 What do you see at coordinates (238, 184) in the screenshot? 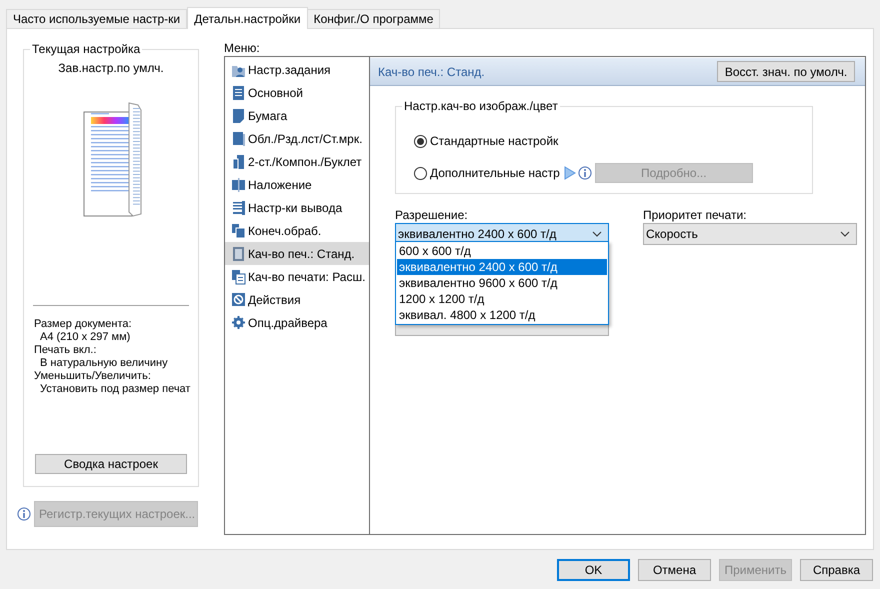
I see `overlay-icon` at bounding box center [238, 184].